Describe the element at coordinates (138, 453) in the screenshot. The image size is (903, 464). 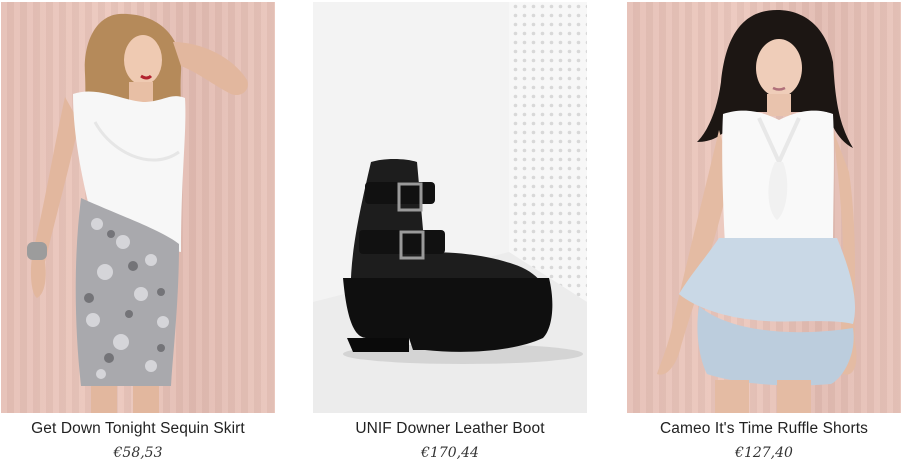
I see `product-price: €58,53` at that location.